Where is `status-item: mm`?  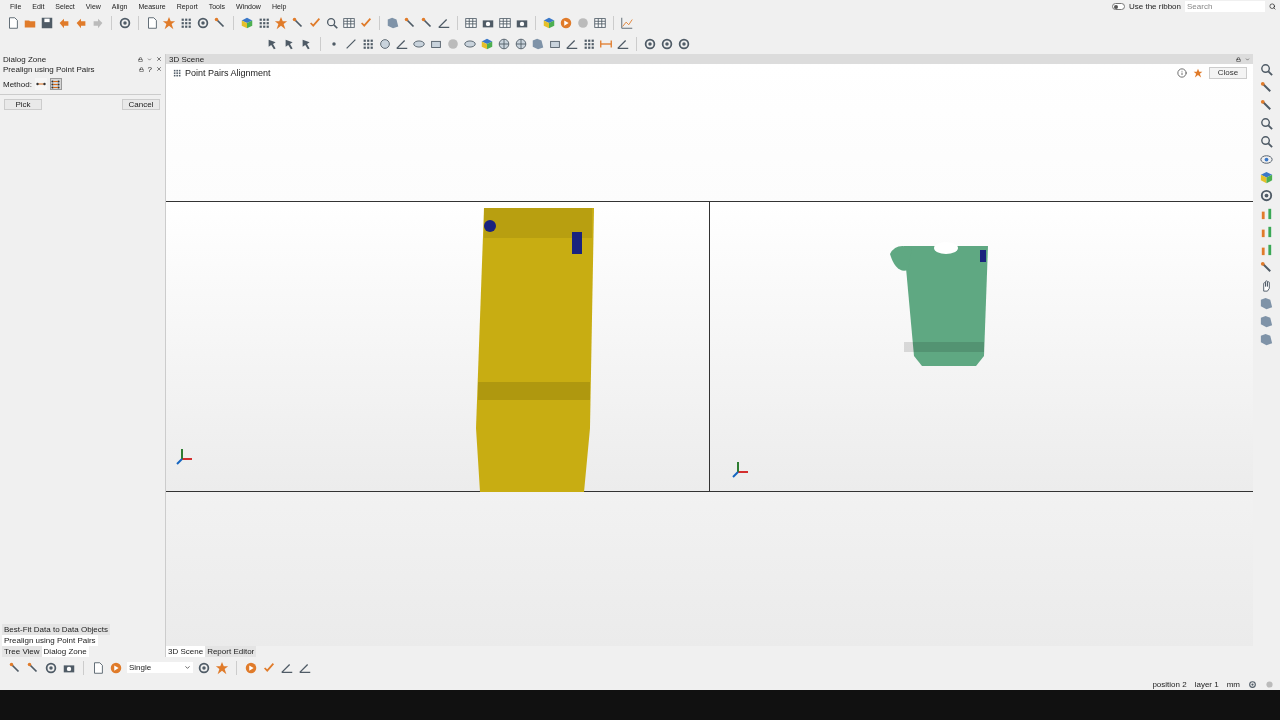 status-item: mm is located at coordinates (1233, 684).